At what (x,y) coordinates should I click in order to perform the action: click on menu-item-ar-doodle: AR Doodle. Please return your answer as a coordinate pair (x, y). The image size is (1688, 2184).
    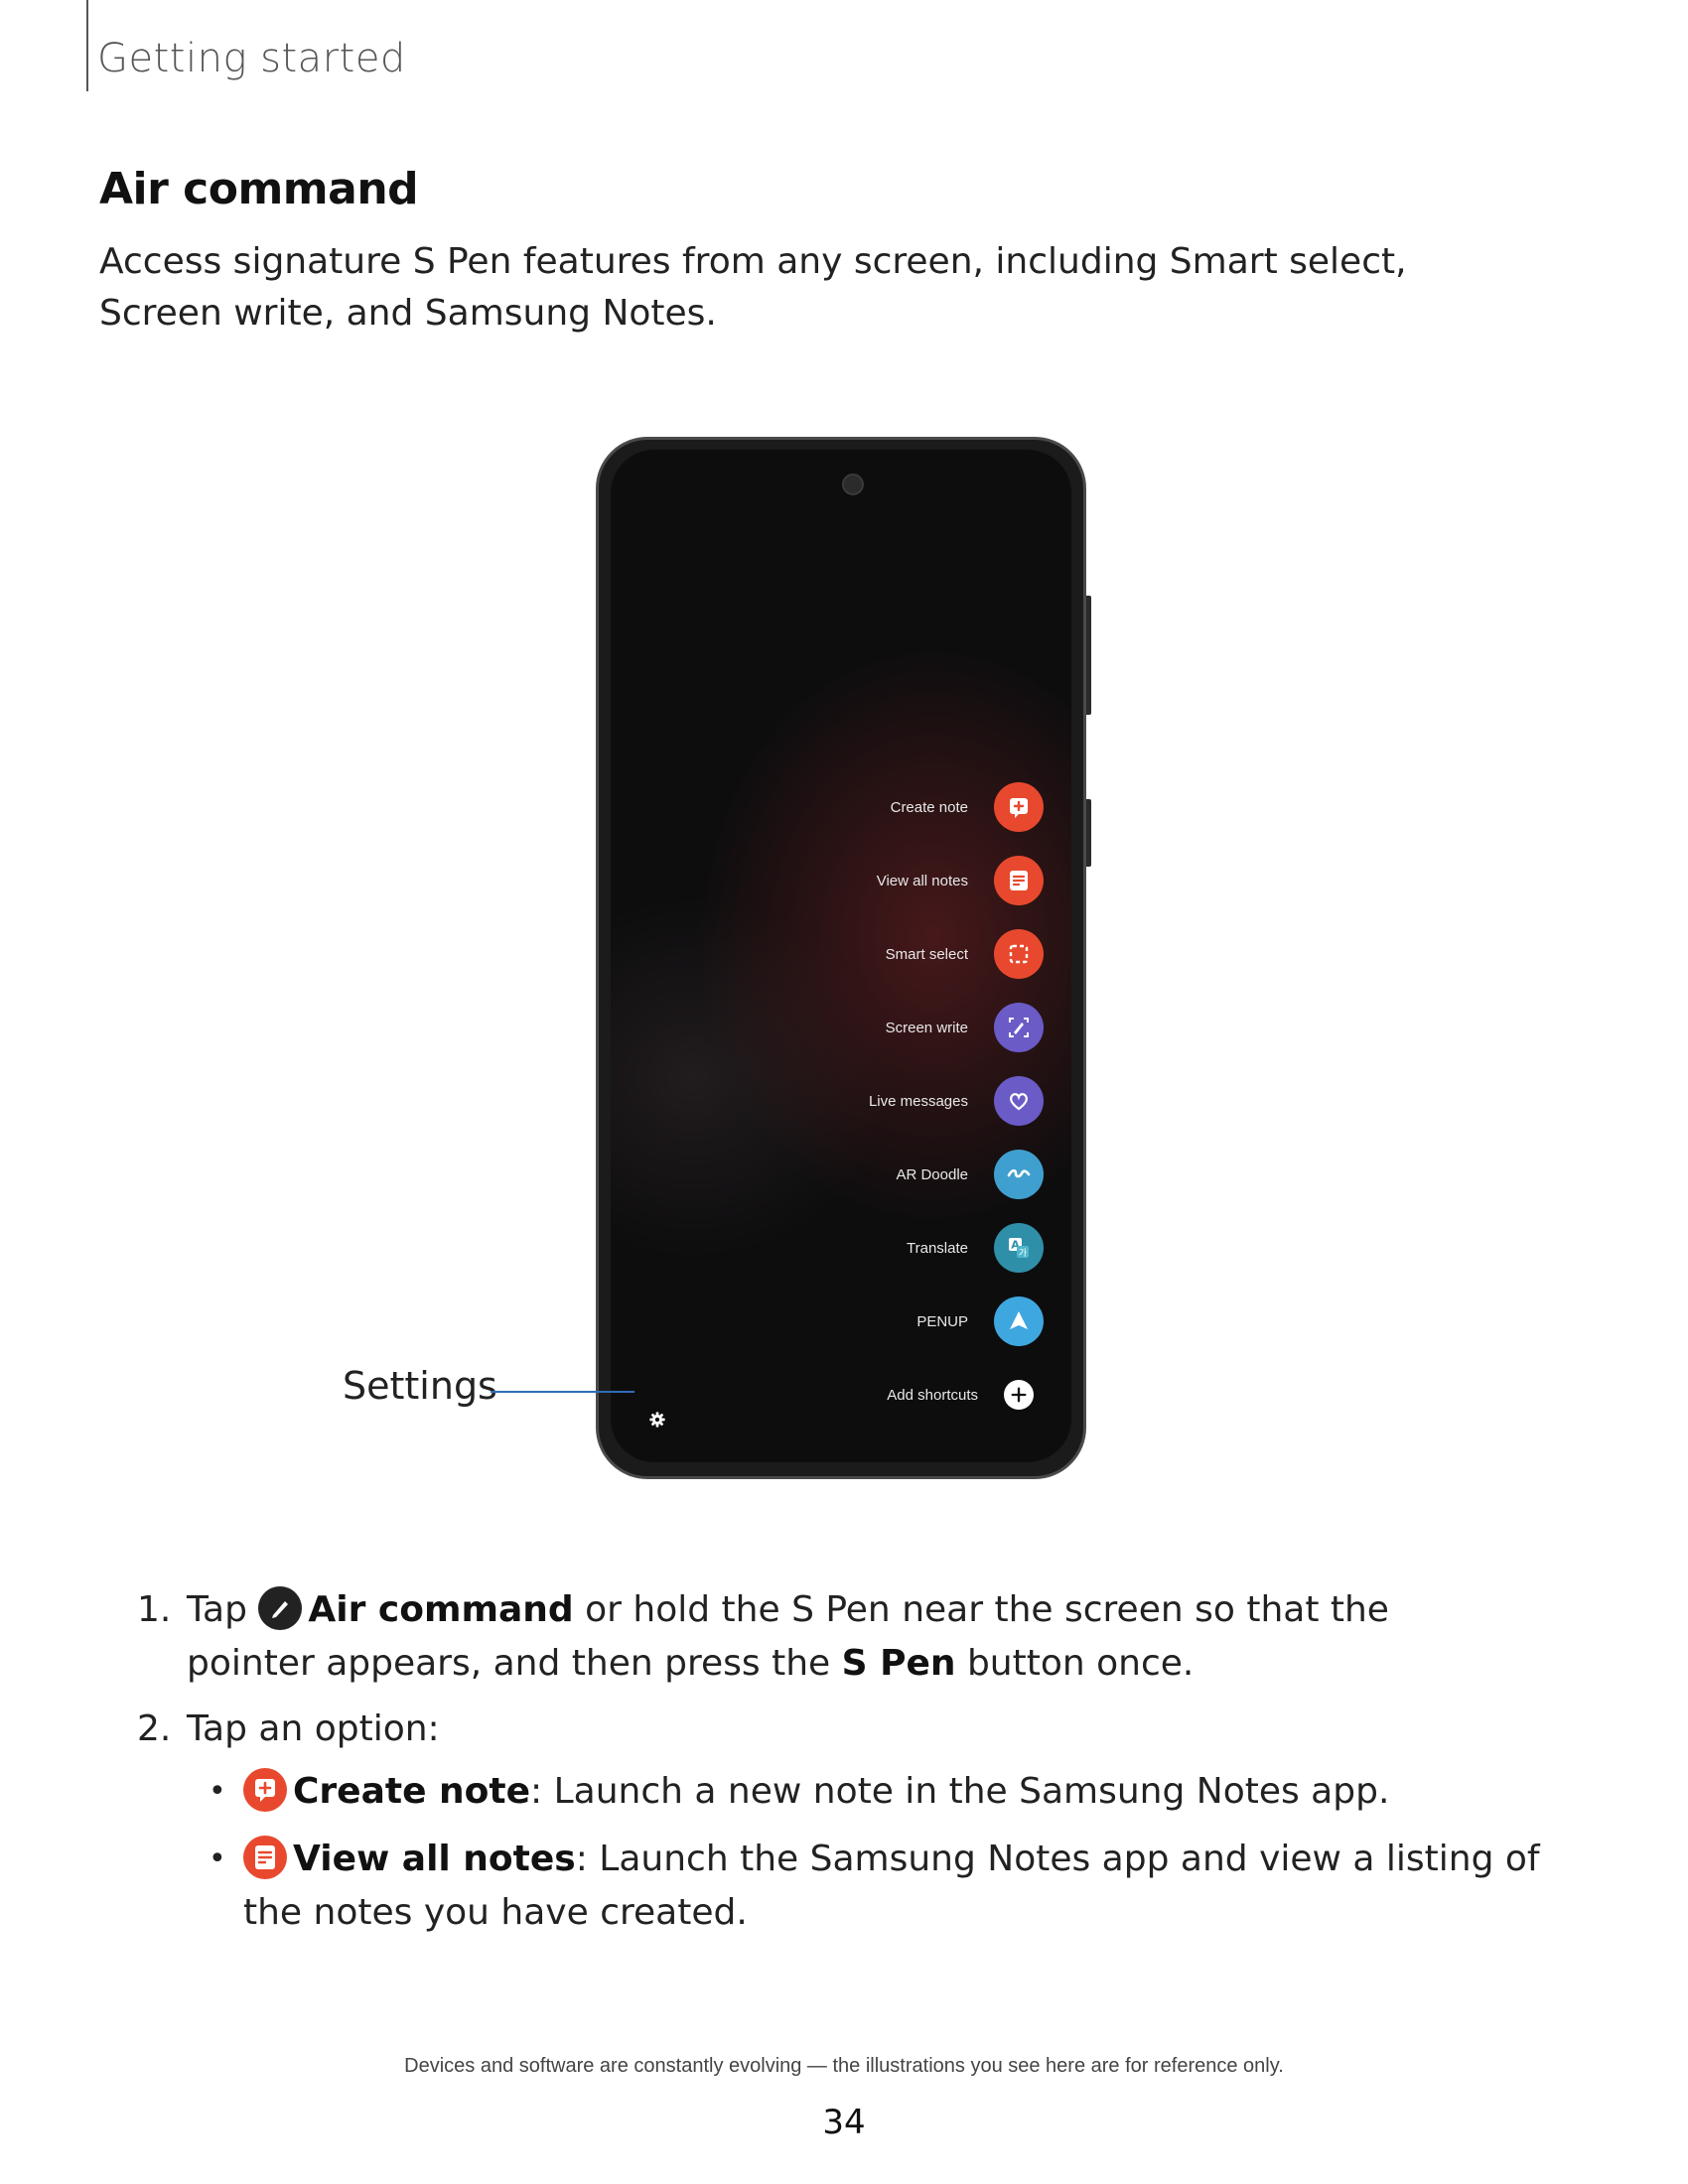
    Looking at the image, I should click on (970, 1174).